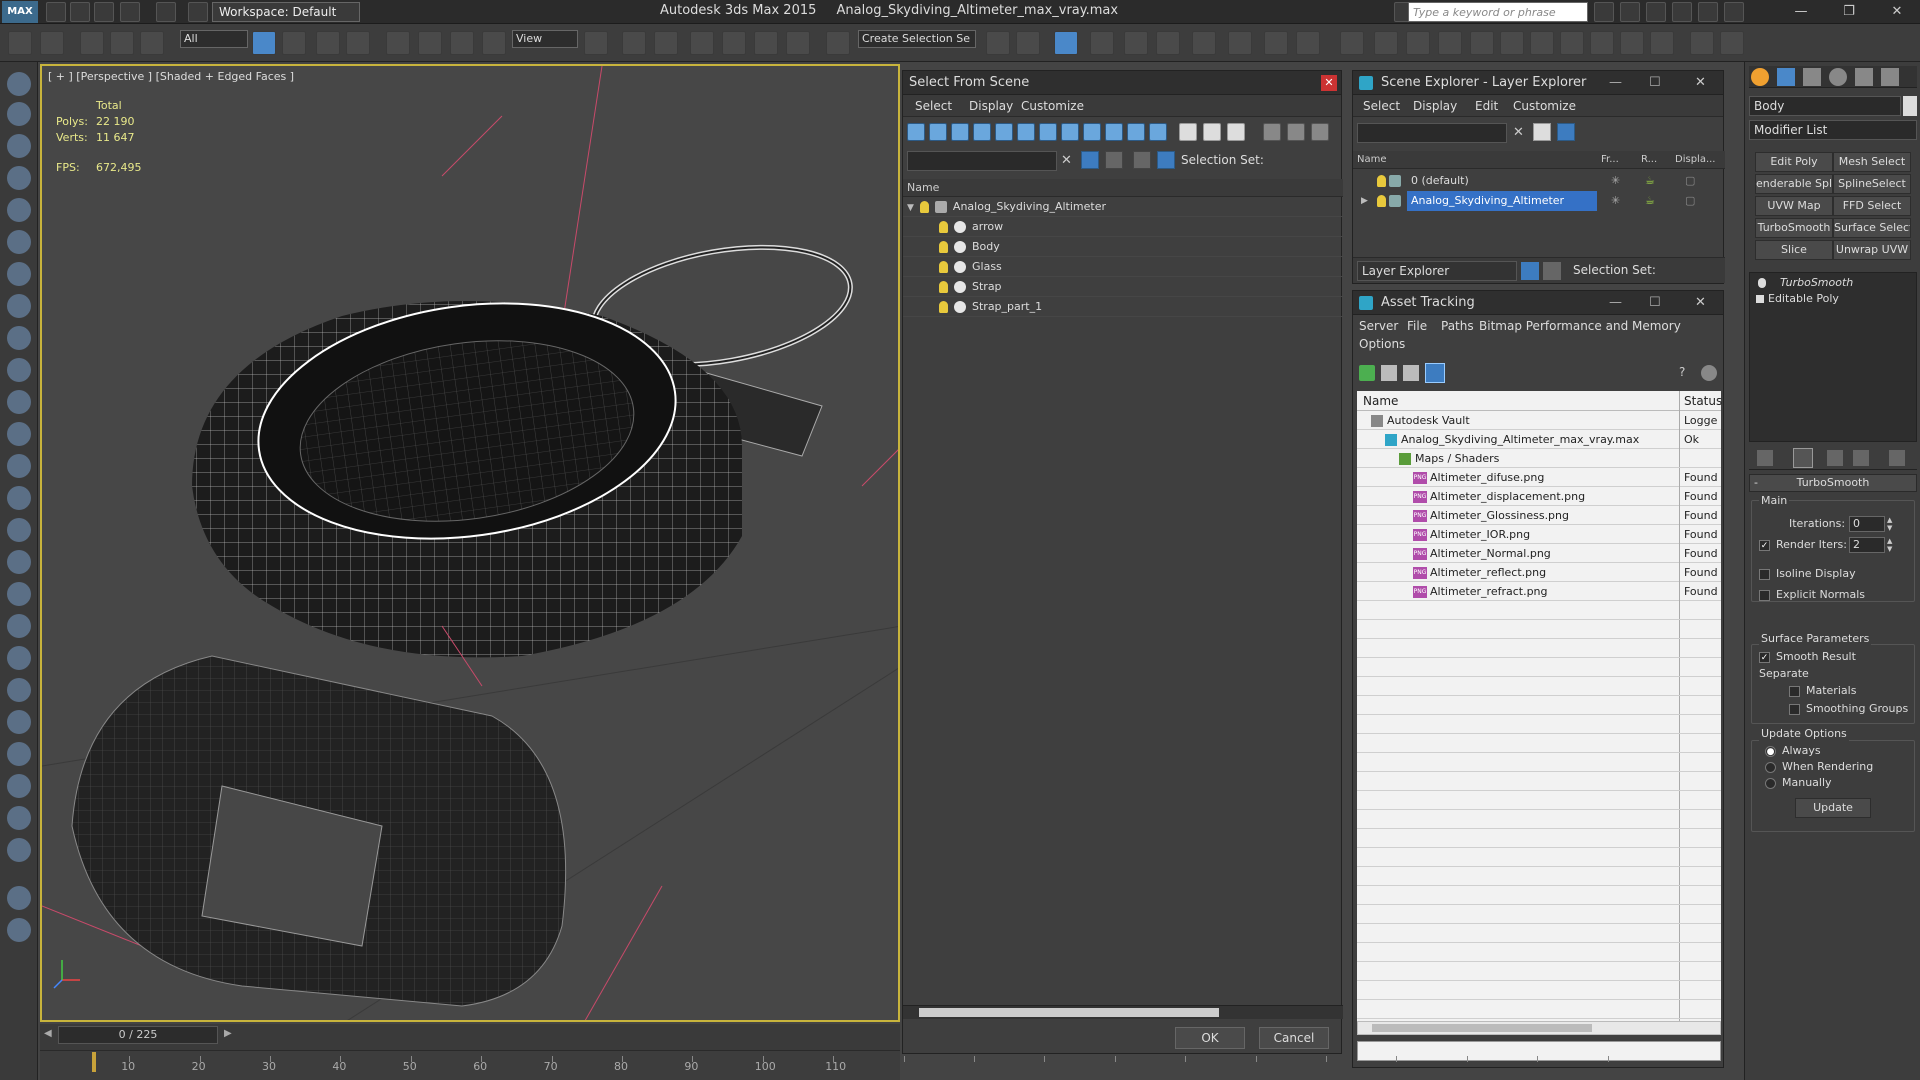 Image resolution: width=1920 pixels, height=1080 pixels. What do you see at coordinates (1794, 250) in the screenshot?
I see `slice-button: Slice` at bounding box center [1794, 250].